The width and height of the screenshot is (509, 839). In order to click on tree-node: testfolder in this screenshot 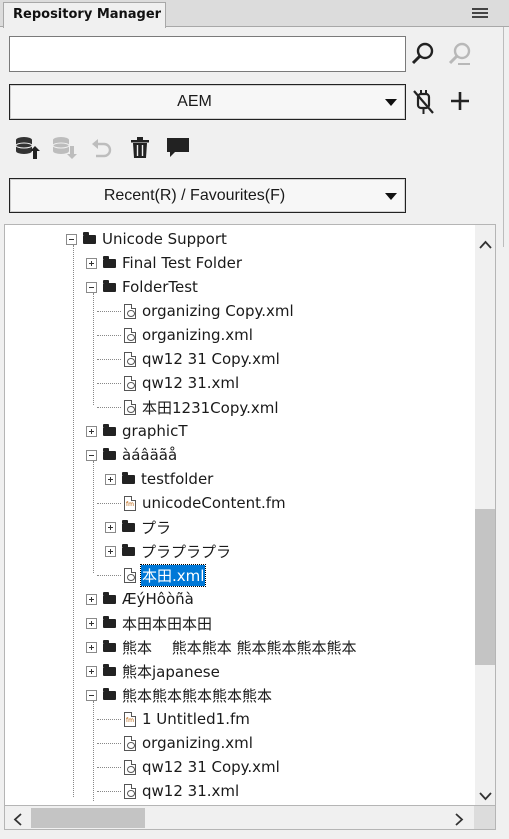, I will do `click(159, 479)`.